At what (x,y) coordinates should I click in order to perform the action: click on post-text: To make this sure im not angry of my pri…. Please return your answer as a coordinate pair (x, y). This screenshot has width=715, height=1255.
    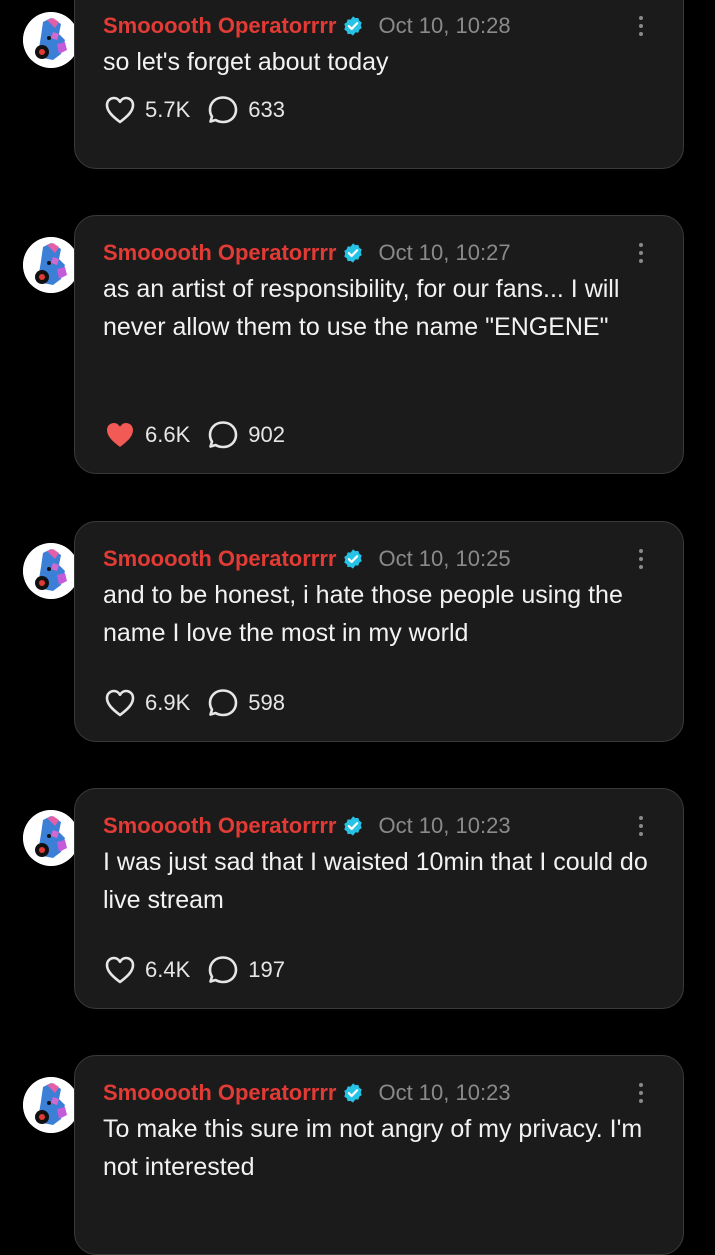
    Looking at the image, I should click on (373, 1148).